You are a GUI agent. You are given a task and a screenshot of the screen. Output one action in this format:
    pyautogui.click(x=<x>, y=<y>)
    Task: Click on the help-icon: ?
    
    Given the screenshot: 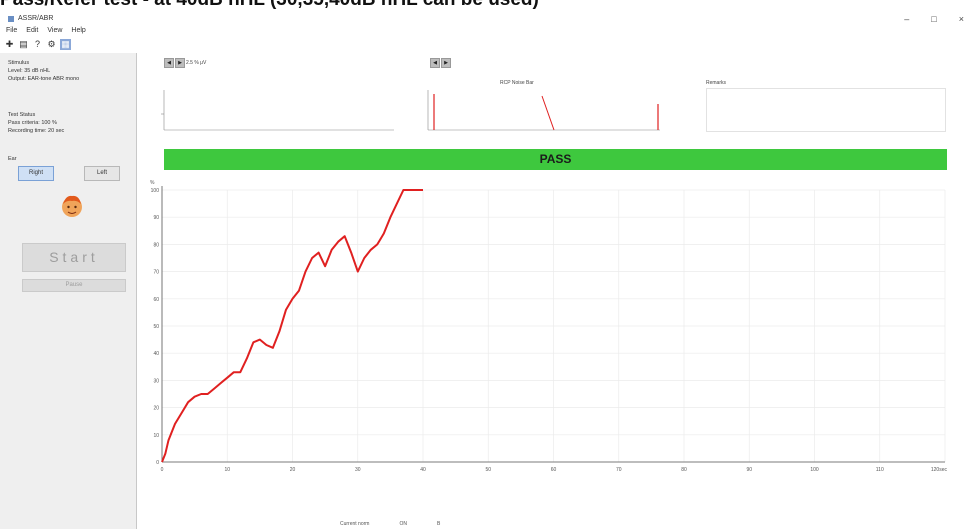 What is the action you would take?
    pyautogui.click(x=37, y=44)
    